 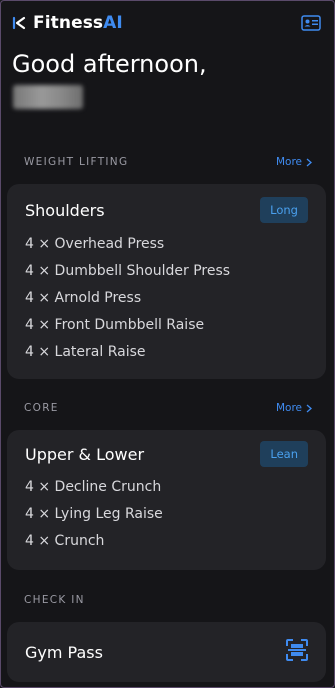 I want to click on brand-name: FitnessAI, so click(x=78, y=23).